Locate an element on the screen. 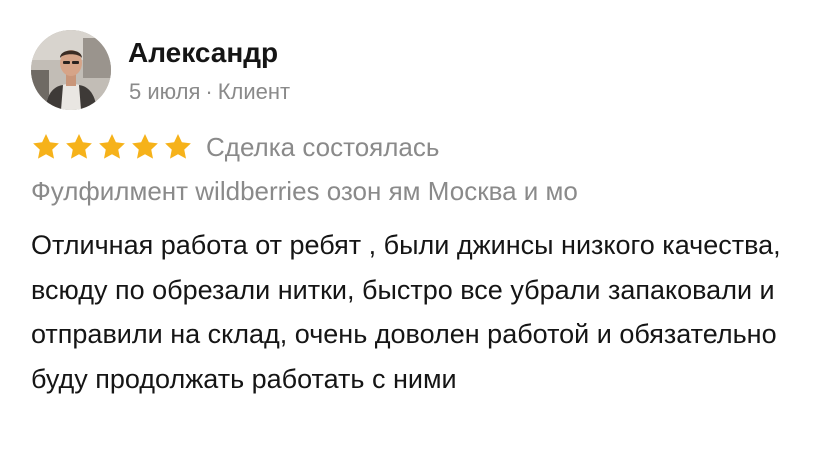 The width and height of the screenshot is (825, 458). author-name: Александр is located at coordinates (203, 53).